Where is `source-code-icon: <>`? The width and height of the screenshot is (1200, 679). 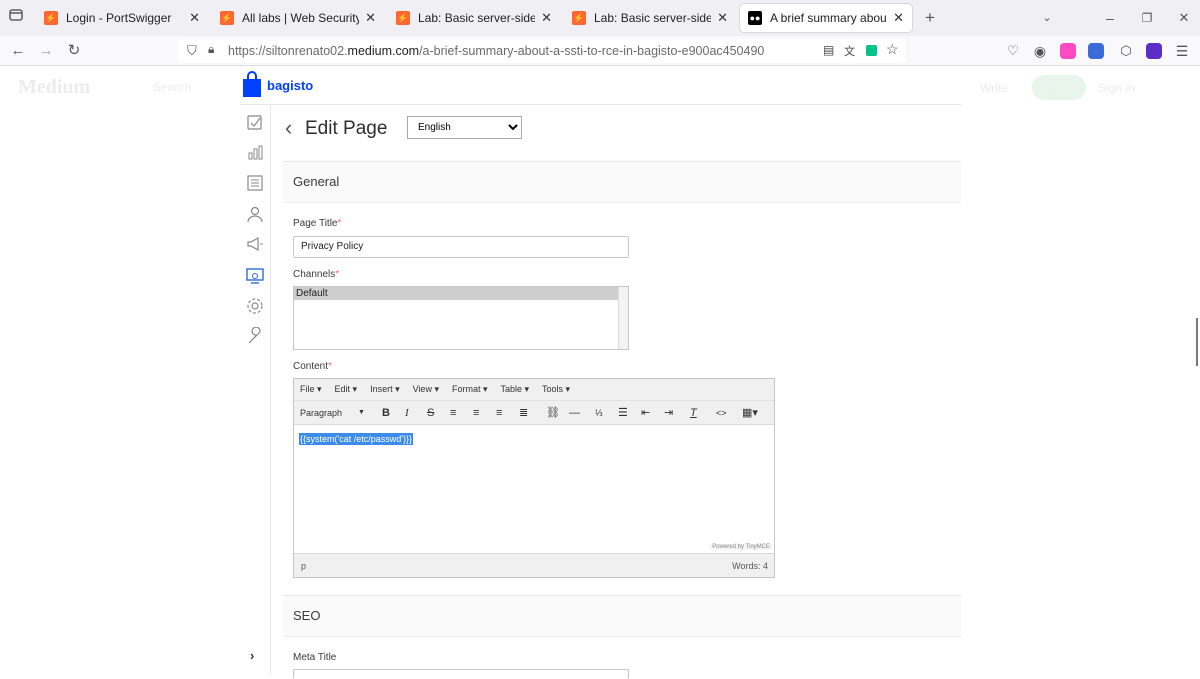 source-code-icon: <> is located at coordinates (721, 413).